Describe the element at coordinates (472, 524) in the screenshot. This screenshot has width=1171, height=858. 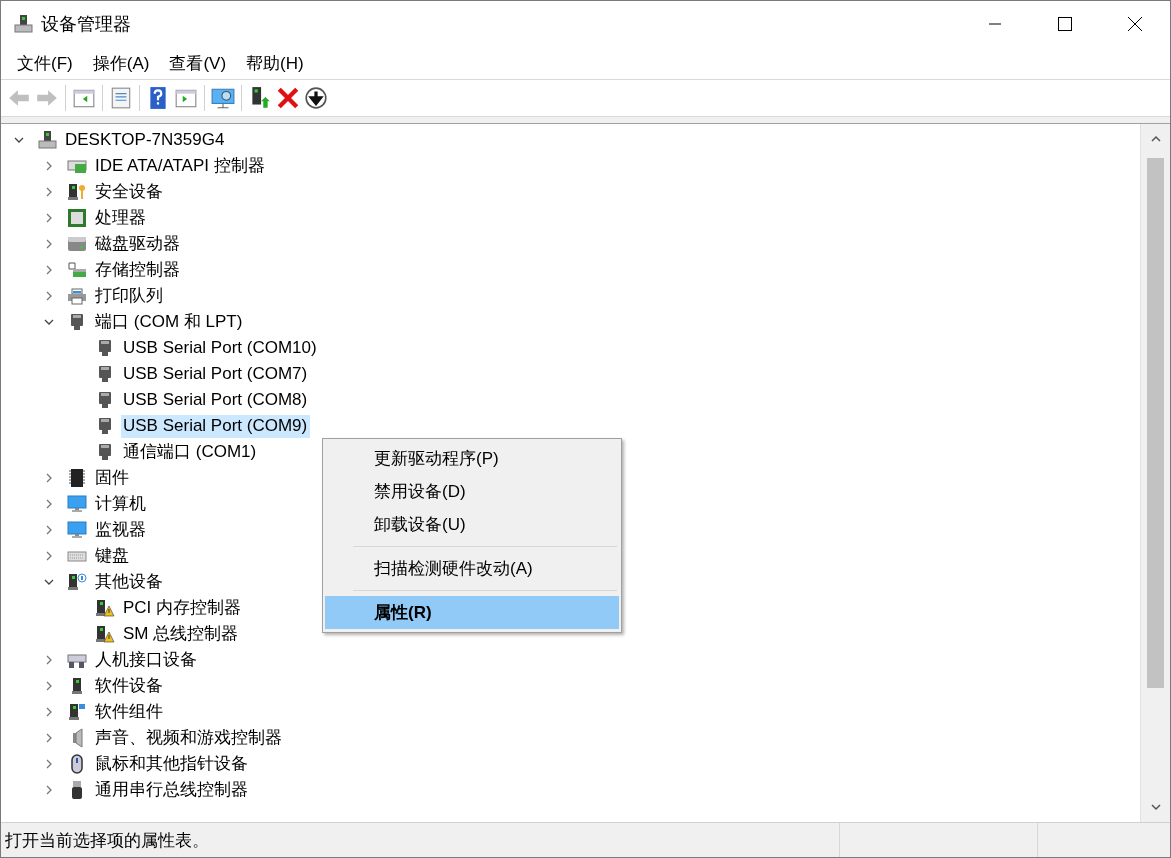
I see `context-menu-item: 卸载设备(U)` at that location.